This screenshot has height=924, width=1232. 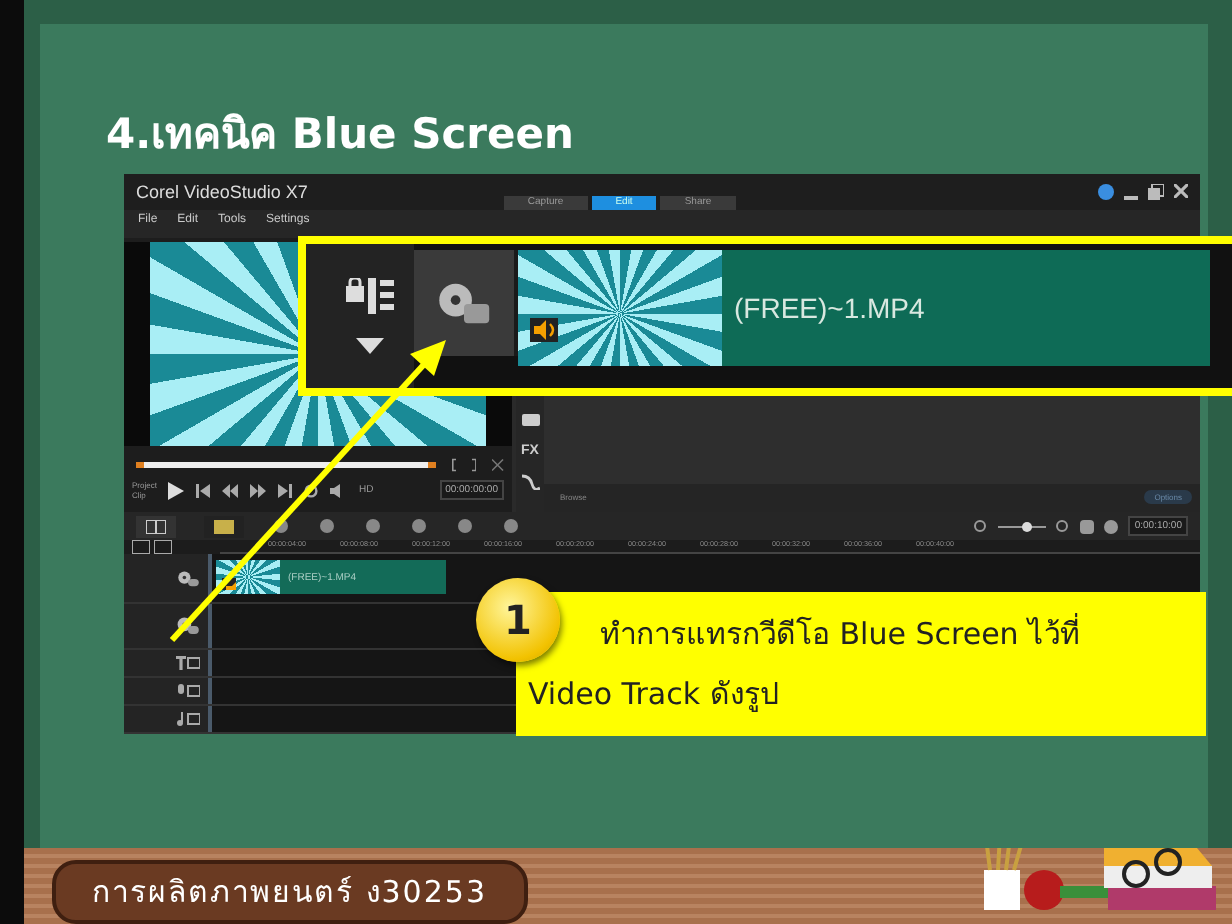 I want to click on timeline-icon, so click(x=224, y=526).